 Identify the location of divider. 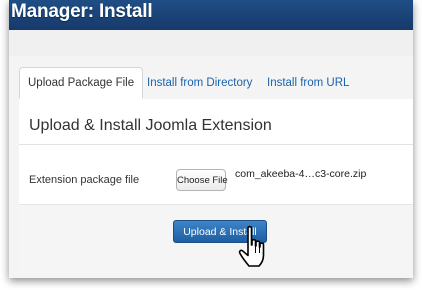
(216, 144).